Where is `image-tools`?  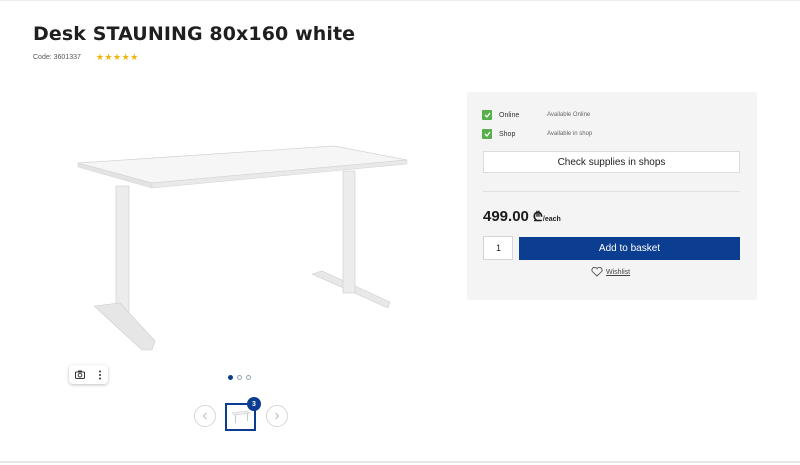 image-tools is located at coordinates (88, 374).